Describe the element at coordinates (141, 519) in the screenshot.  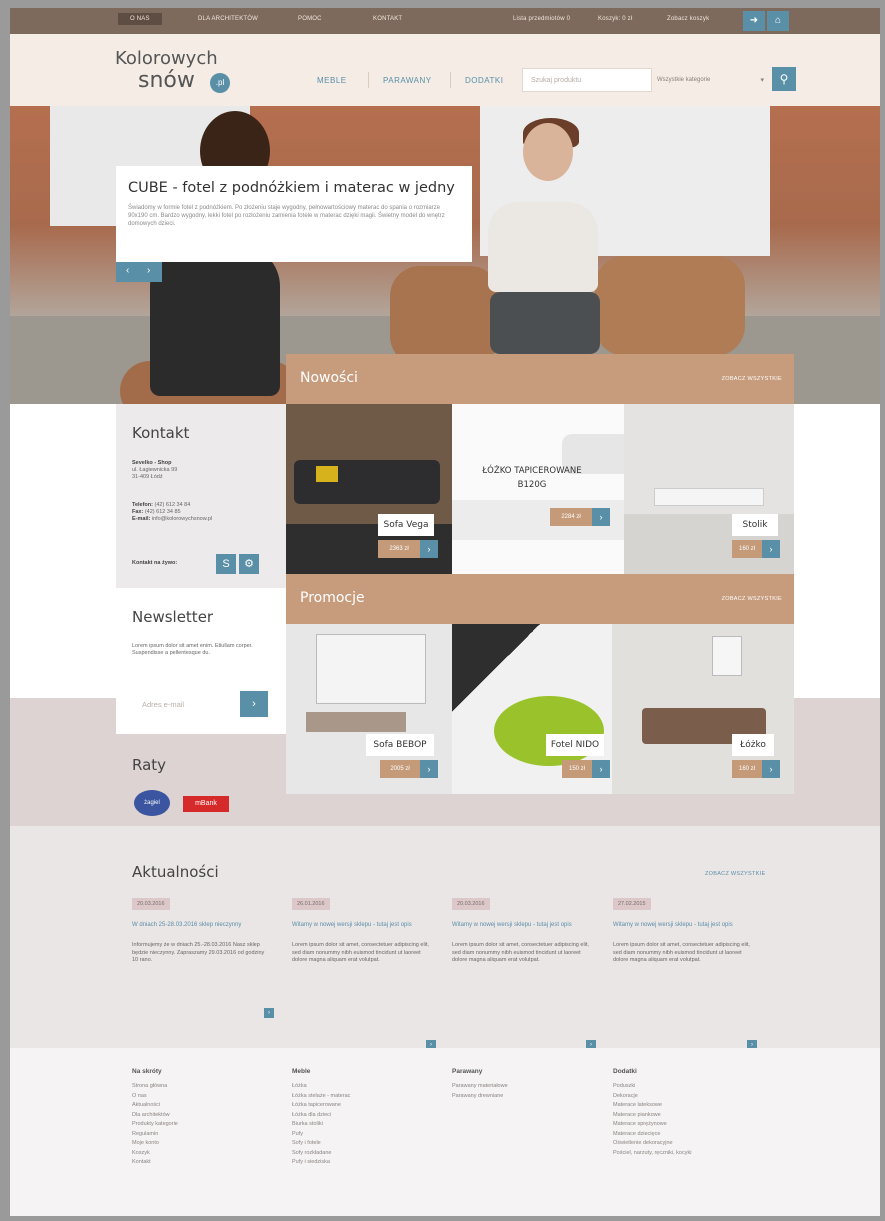
I see `email-label: E-mail:` at that location.